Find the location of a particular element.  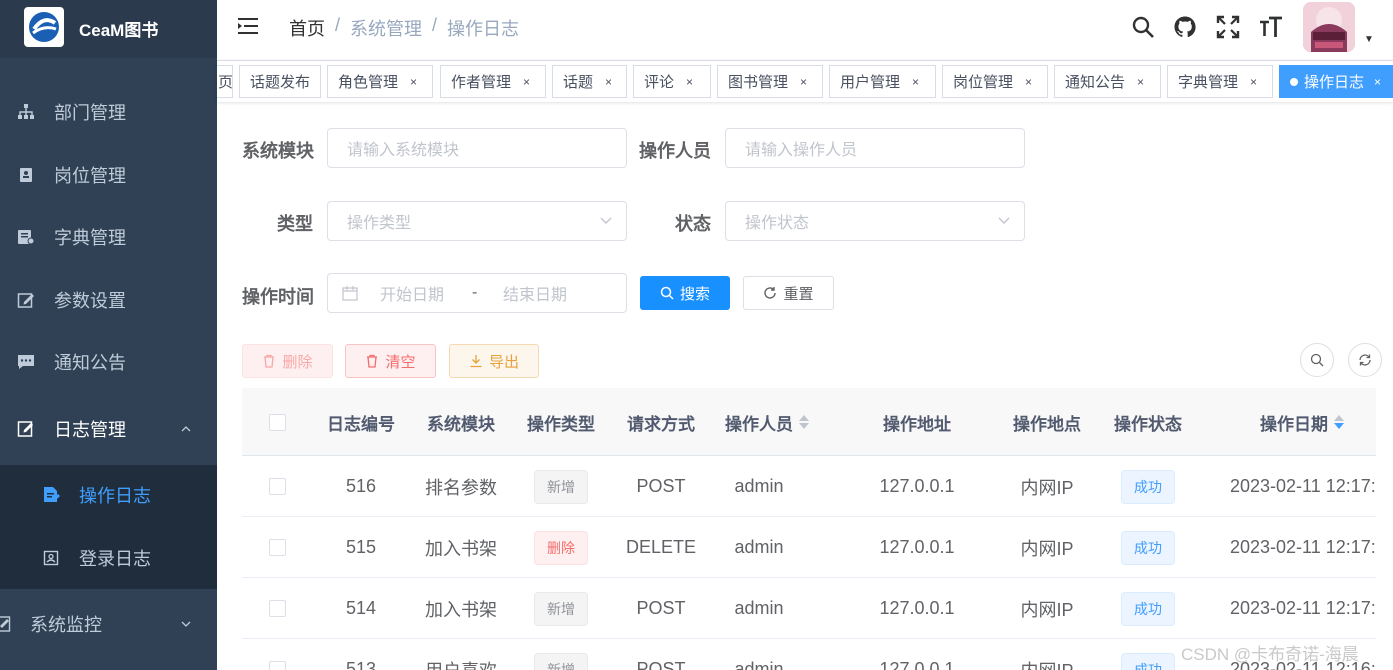

time-label: 操作时间 is located at coordinates (278, 297).